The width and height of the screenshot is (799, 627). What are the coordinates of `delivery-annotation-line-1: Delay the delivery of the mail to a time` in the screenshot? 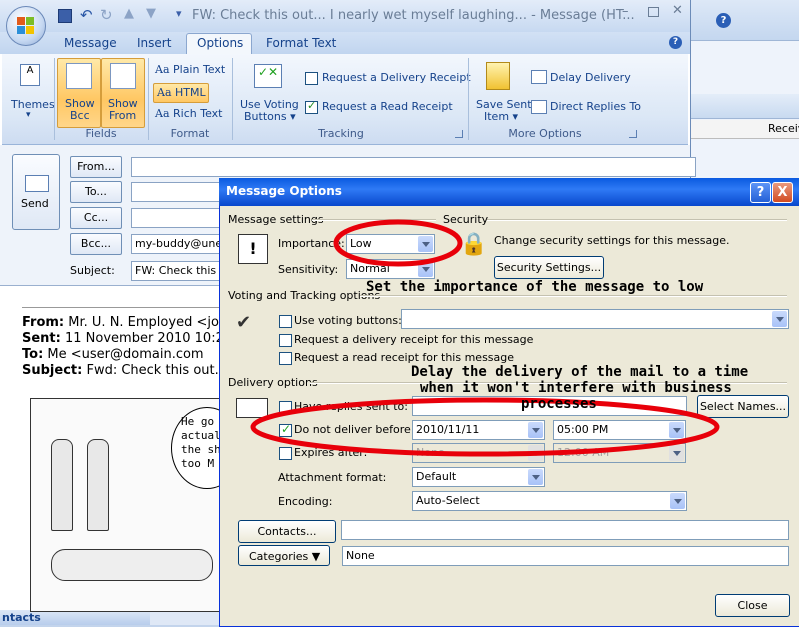 It's located at (580, 372).